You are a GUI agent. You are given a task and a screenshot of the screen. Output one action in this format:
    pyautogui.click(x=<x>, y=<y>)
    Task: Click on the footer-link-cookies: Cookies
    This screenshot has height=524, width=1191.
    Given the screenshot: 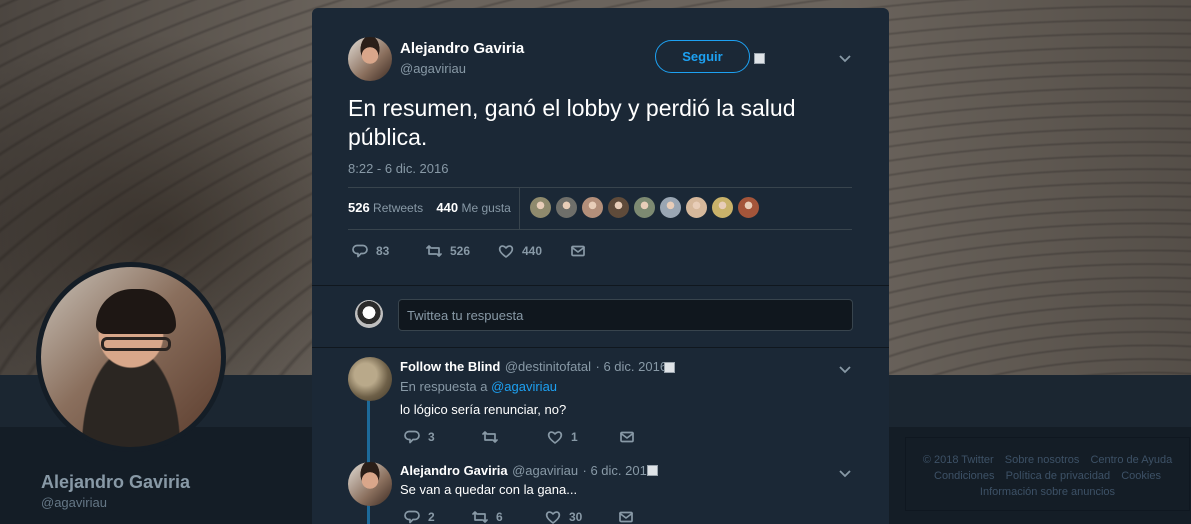 What is the action you would take?
    pyautogui.click(x=1141, y=476)
    